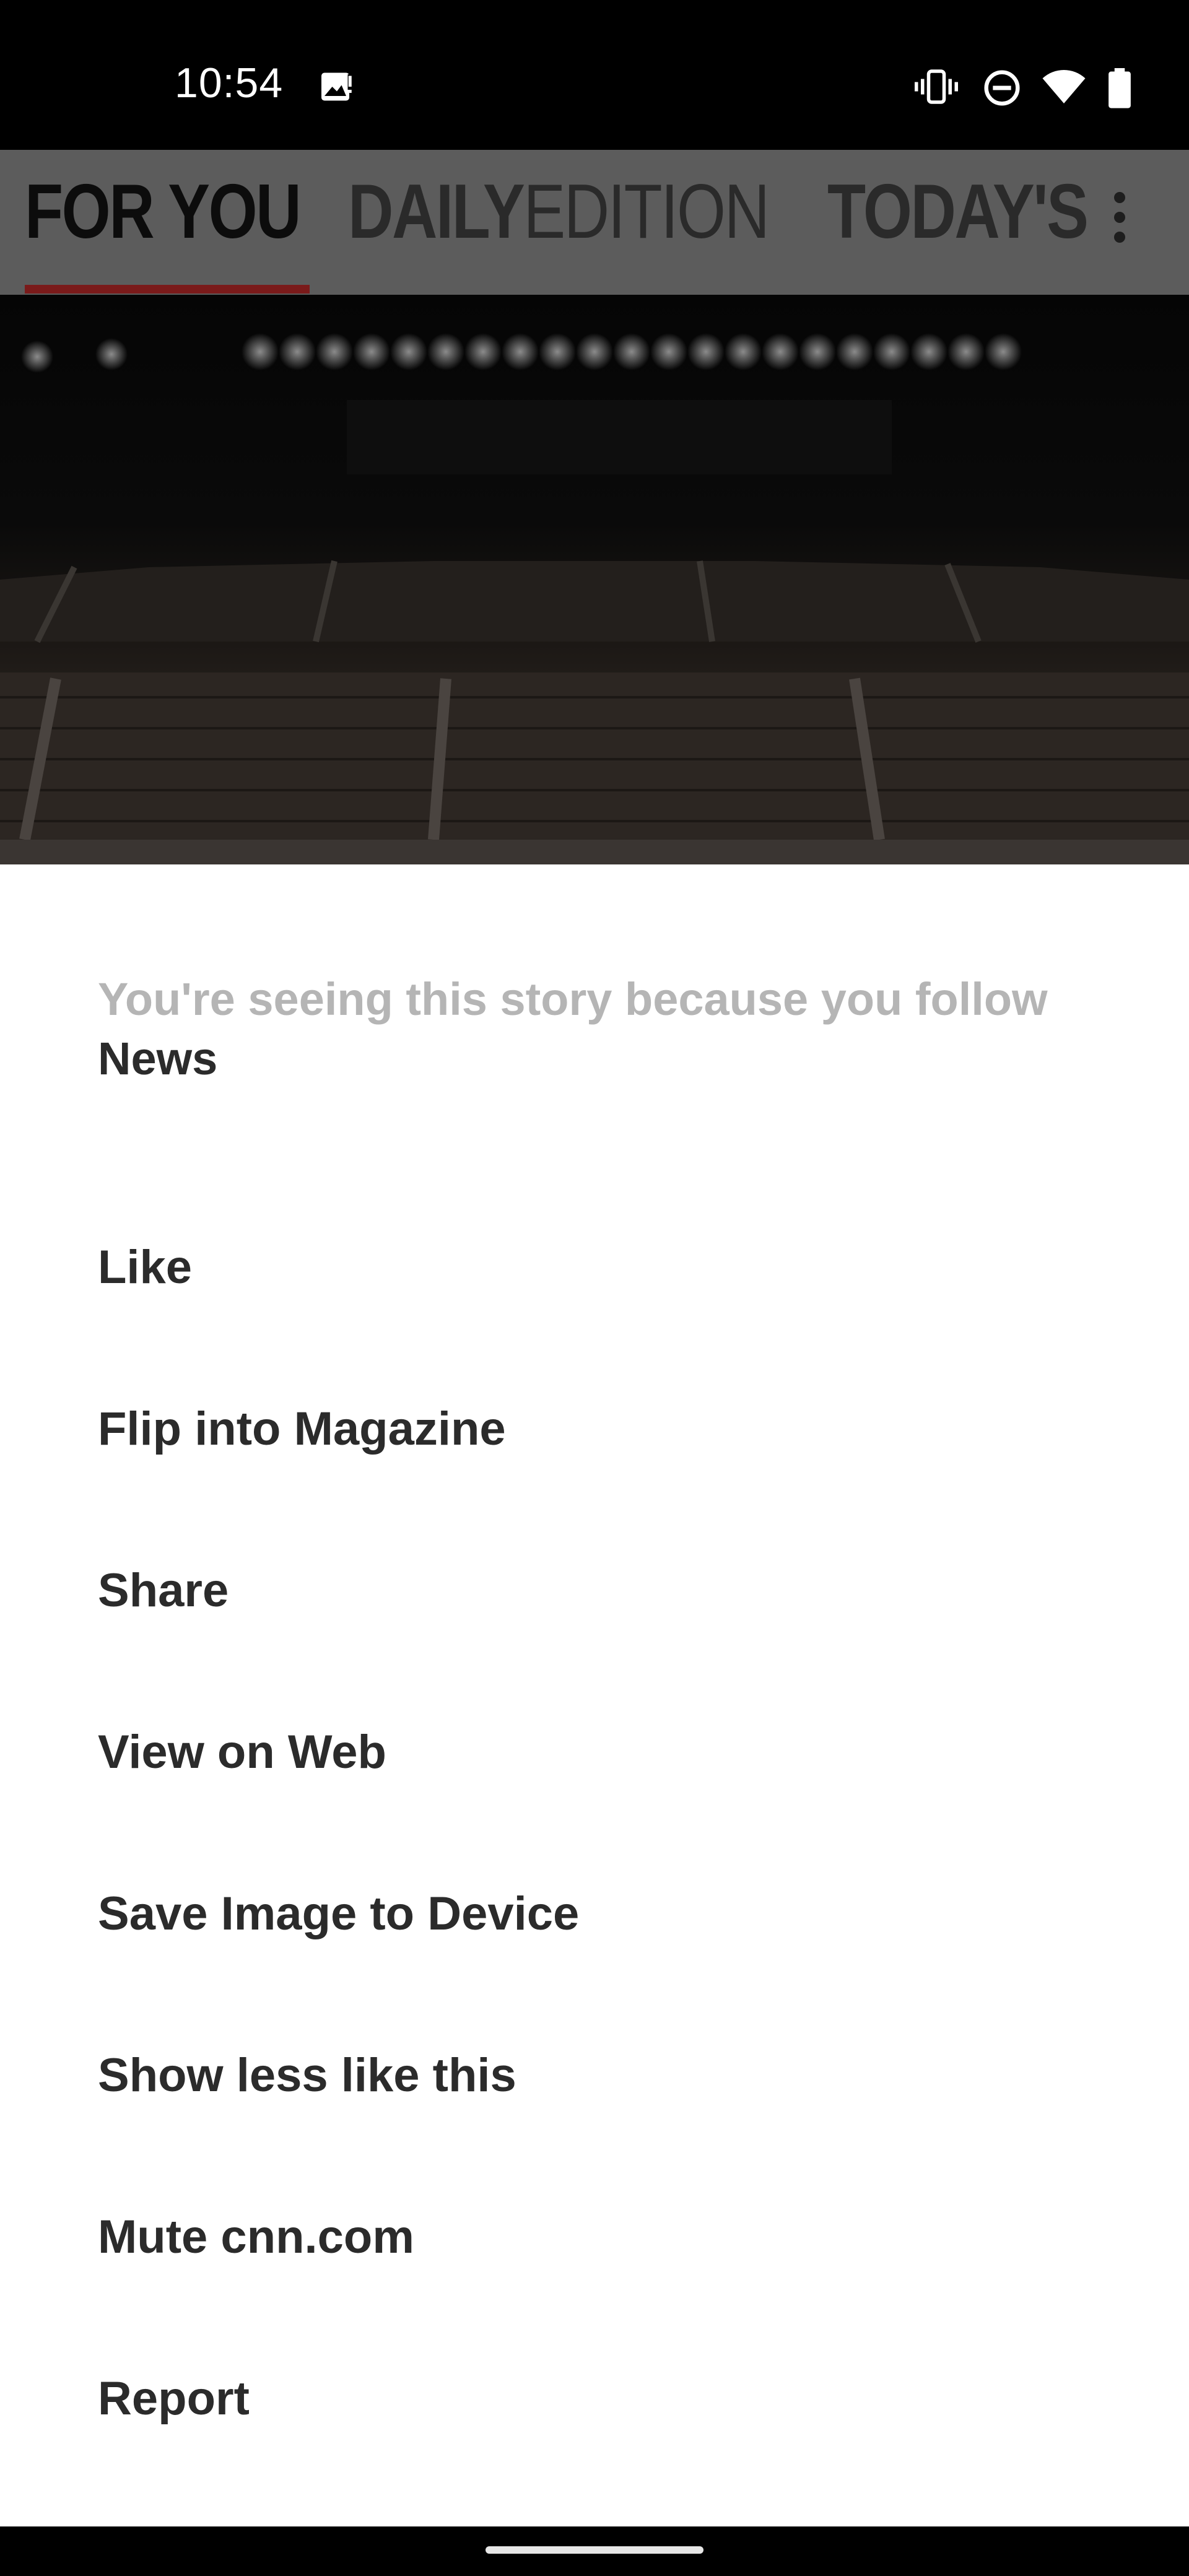 The image size is (1189, 2576). What do you see at coordinates (958, 211) in the screenshot?
I see `tab-todays: TODAY'S` at bounding box center [958, 211].